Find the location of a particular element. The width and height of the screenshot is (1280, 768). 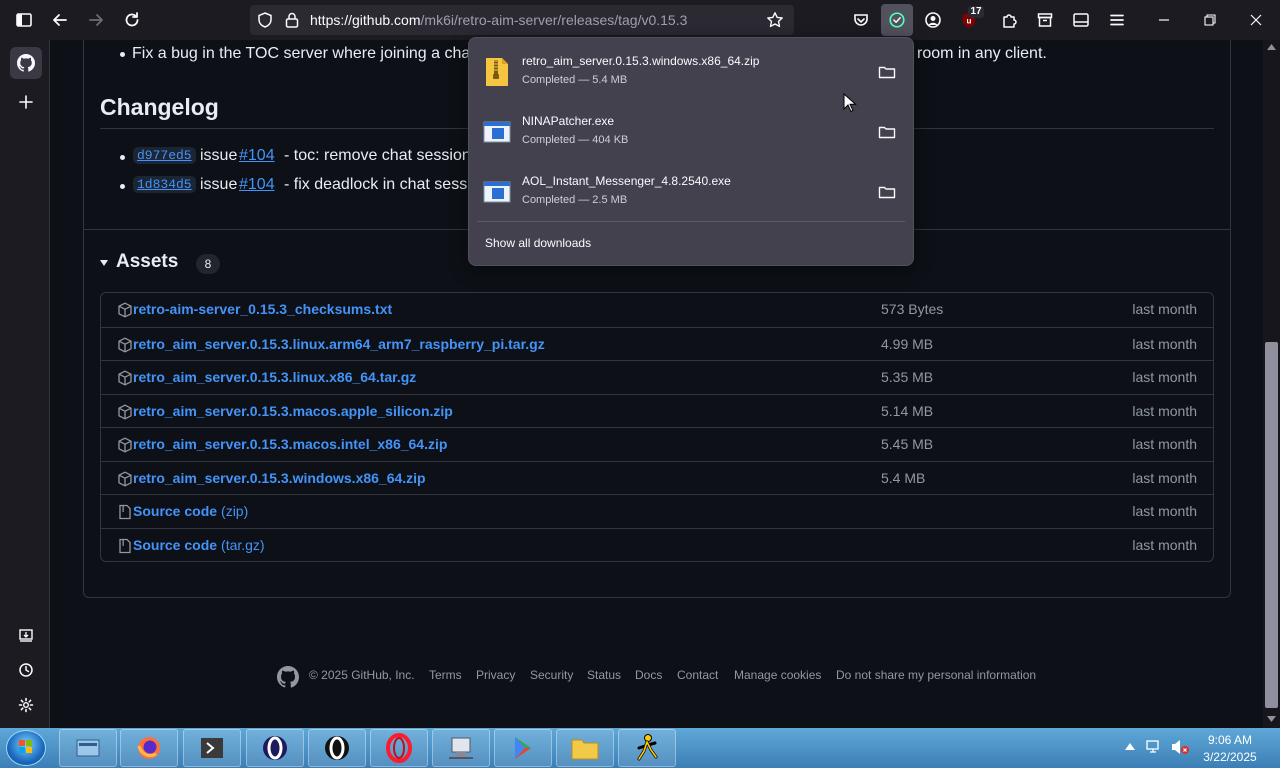

commit-sha-link: d977ed5 is located at coordinates (164, 155).